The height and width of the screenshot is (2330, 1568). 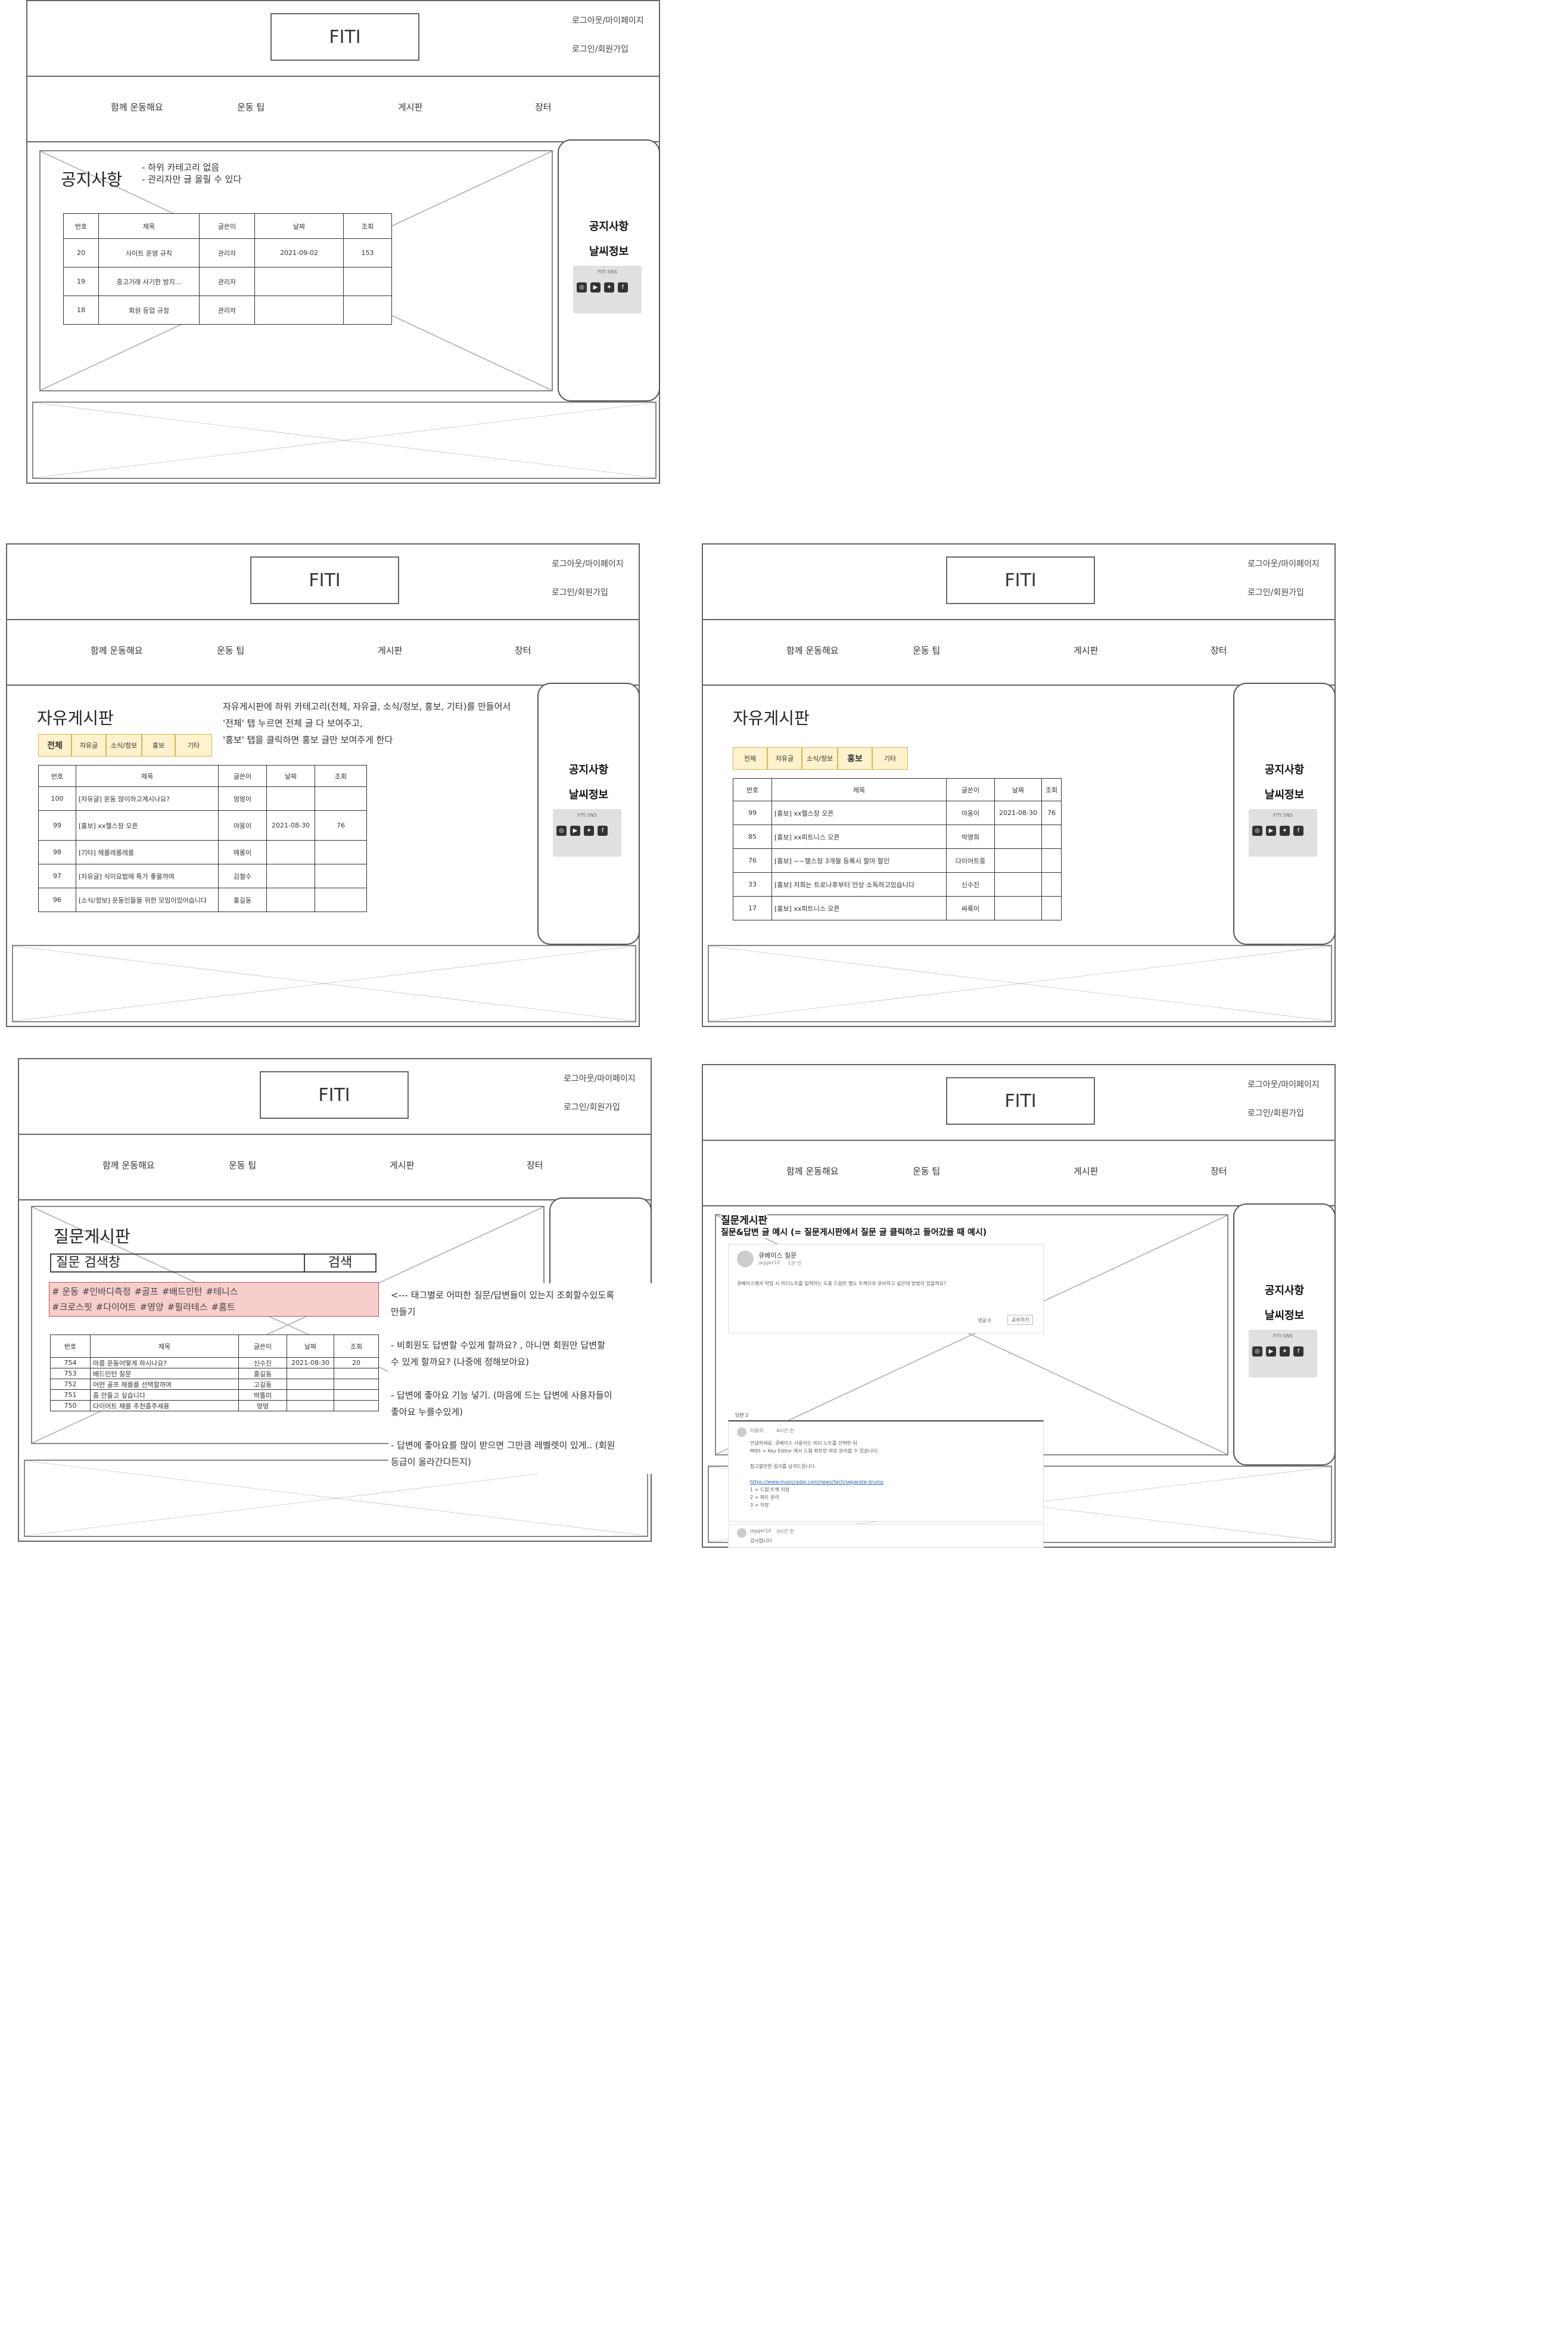 I want to click on question-search-input: 질문 검색창, so click(x=177, y=1263).